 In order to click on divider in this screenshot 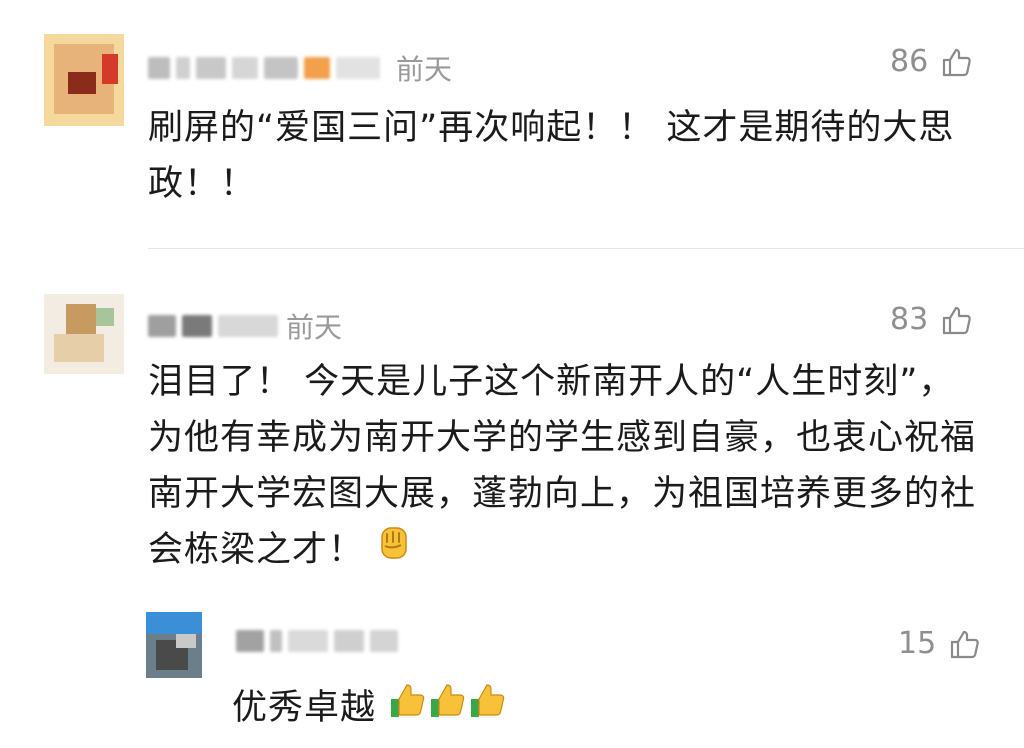, I will do `click(586, 248)`.